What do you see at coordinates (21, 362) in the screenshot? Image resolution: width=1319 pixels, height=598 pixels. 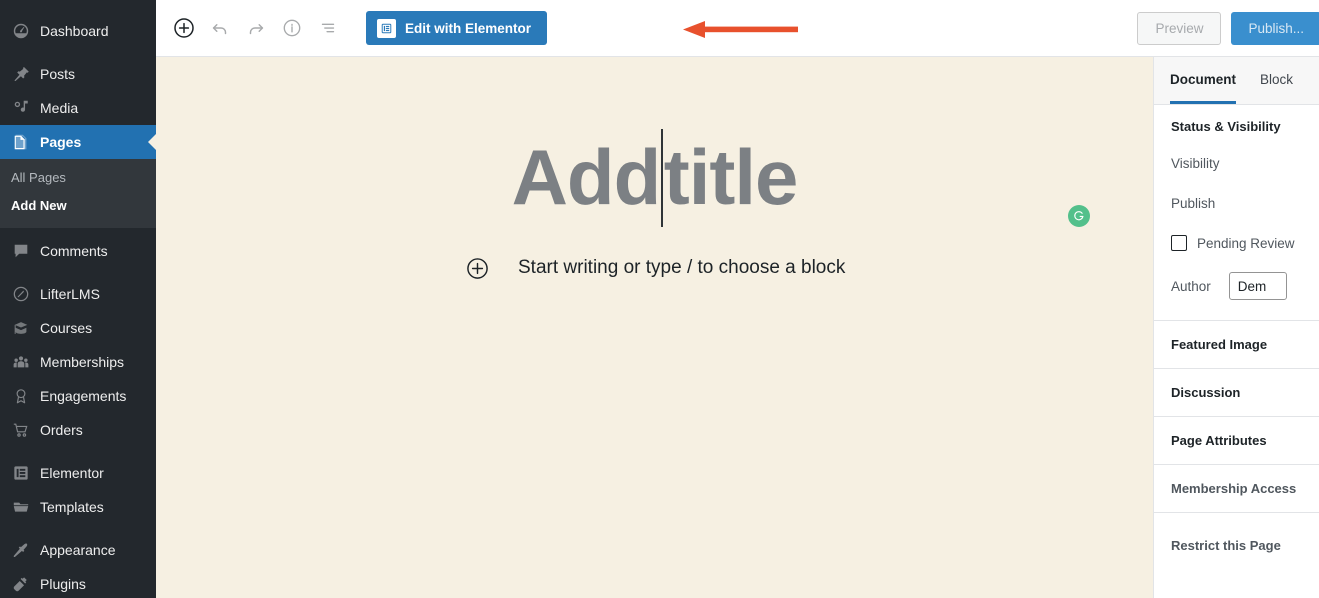 I see `memberships-icon` at bounding box center [21, 362].